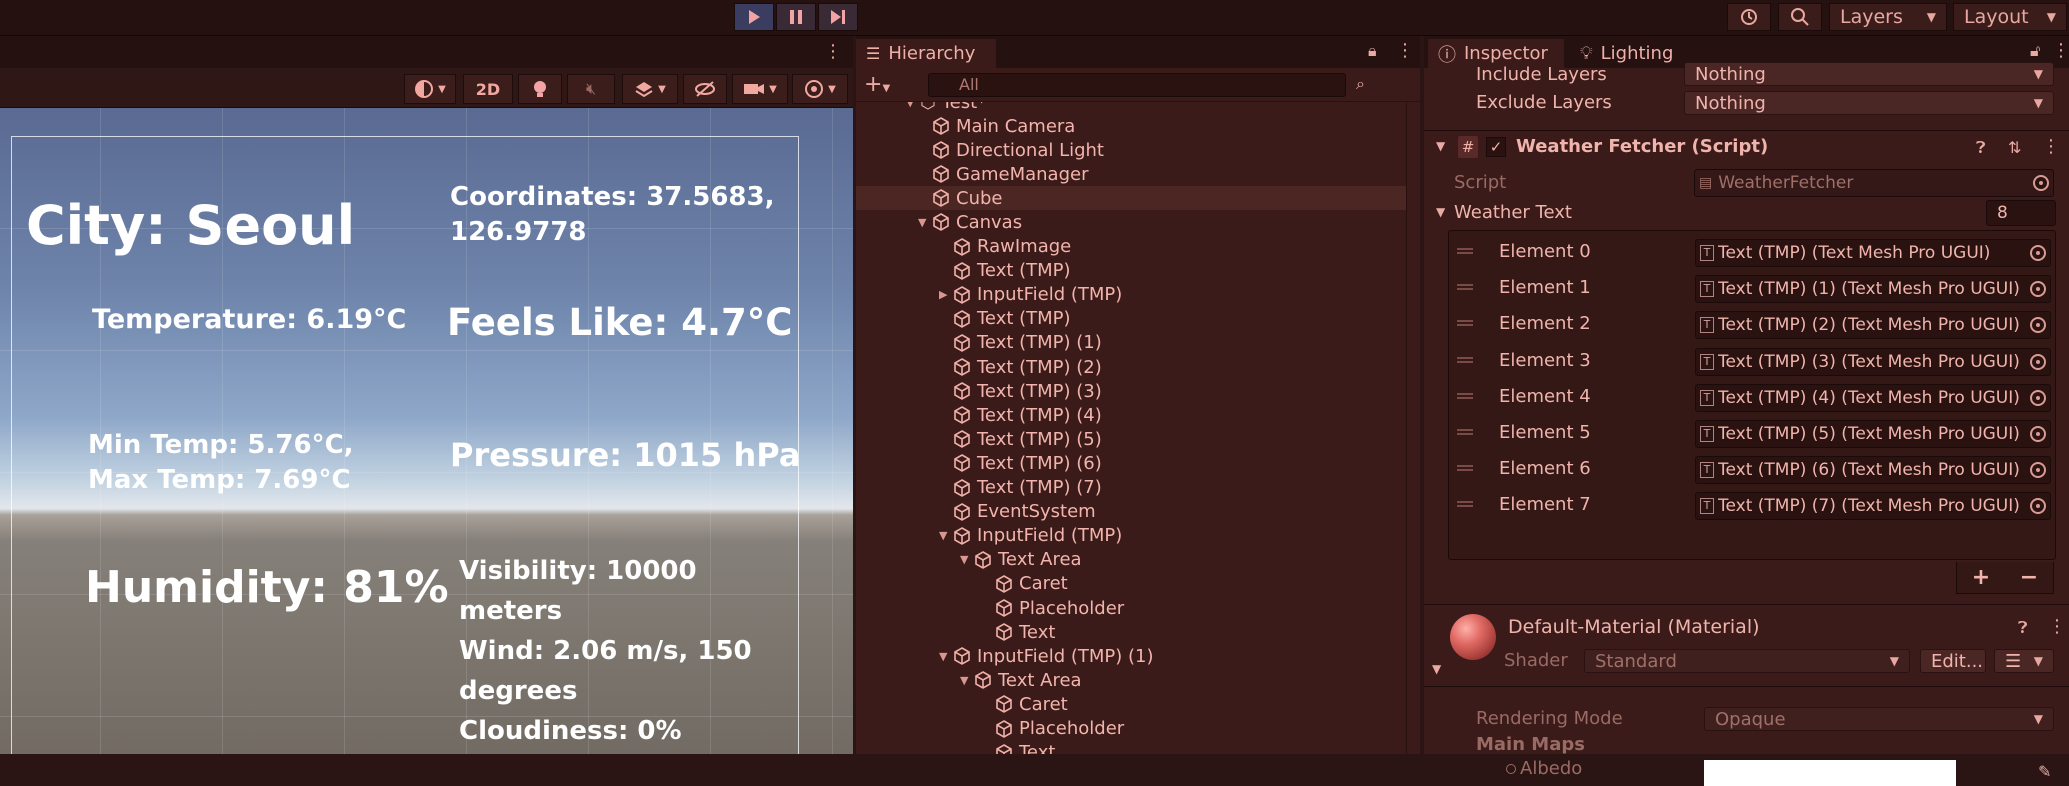 The image size is (2069, 786). I want to click on shader-options-dropdown: ☰ ▼, so click(2024, 661).